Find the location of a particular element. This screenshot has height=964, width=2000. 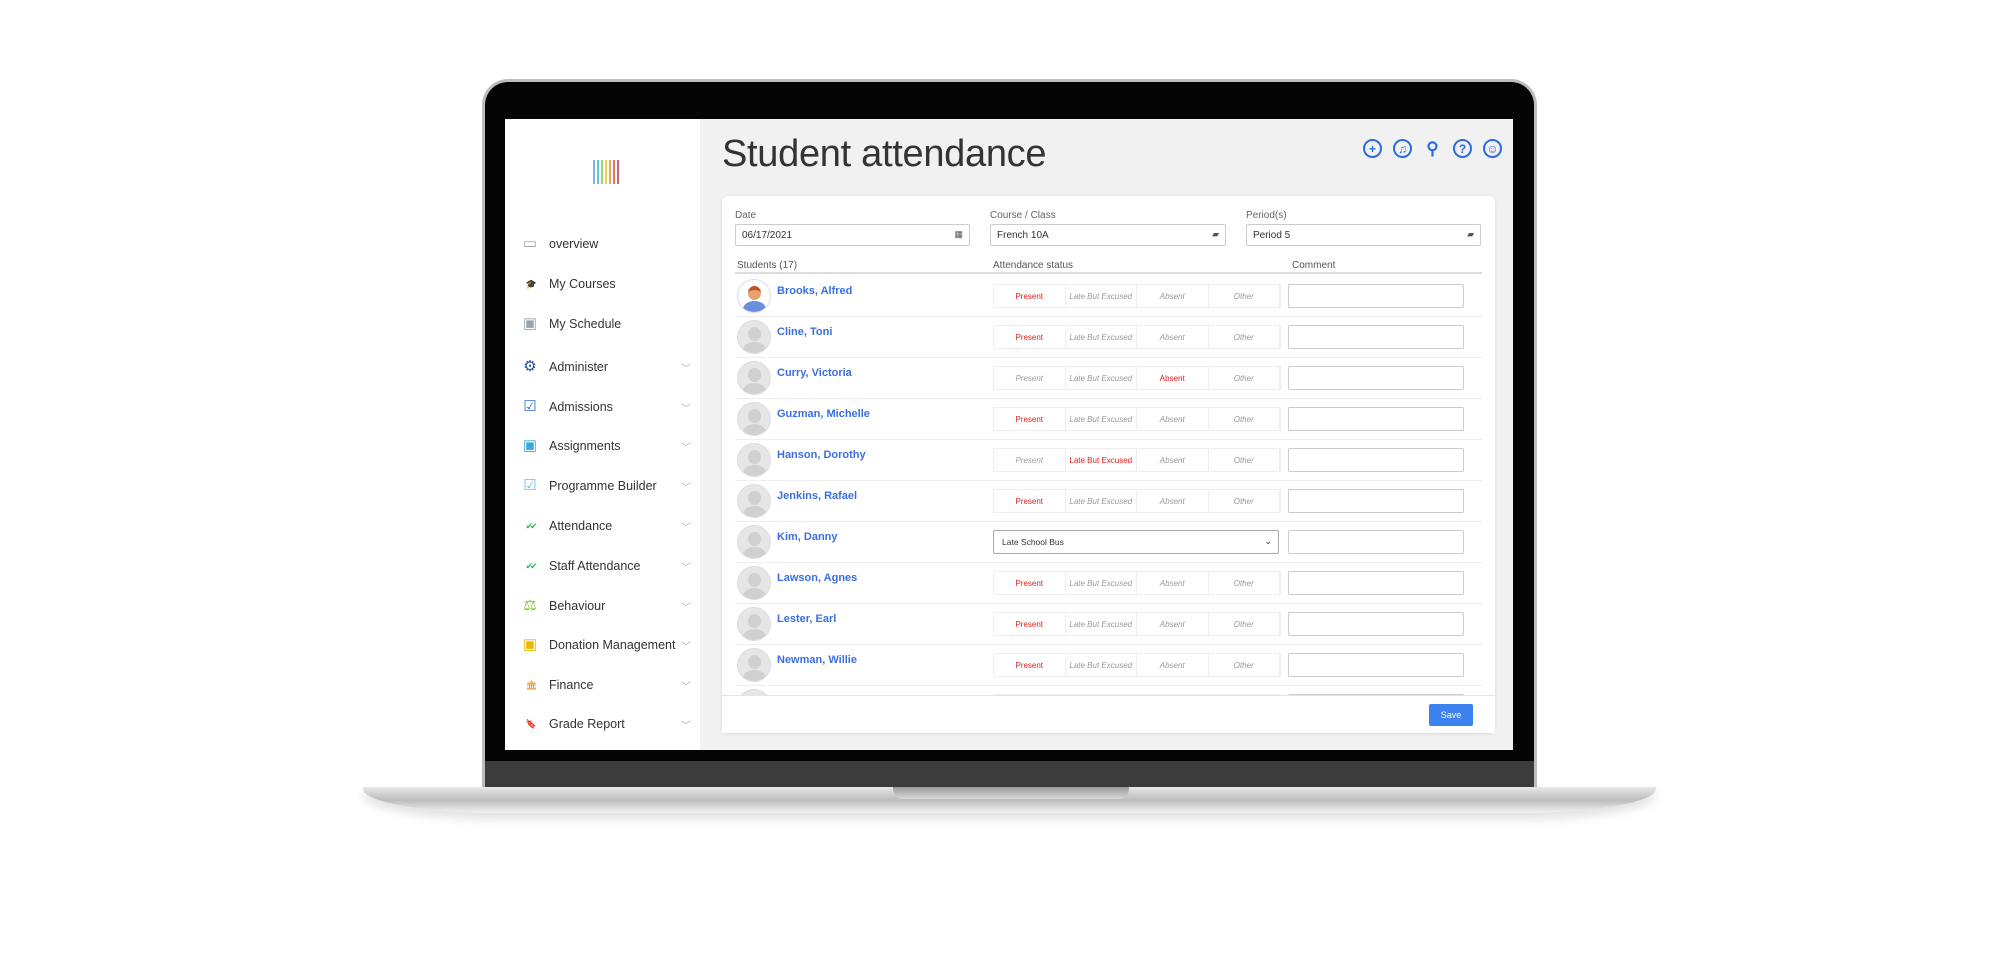

notification-icon: ♫ is located at coordinates (1402, 148).